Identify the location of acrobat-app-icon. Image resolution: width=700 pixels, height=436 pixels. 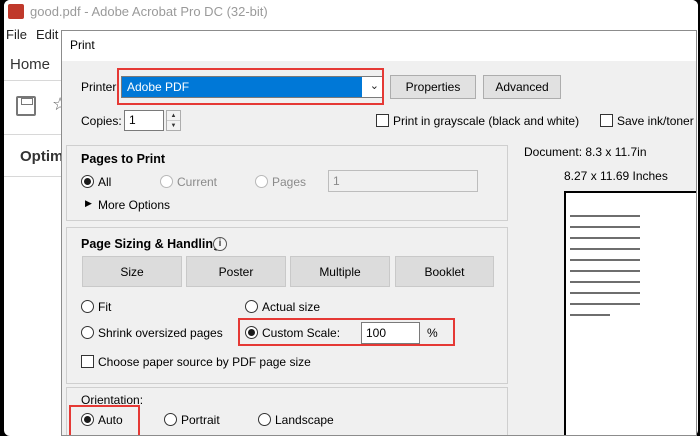
(16, 11).